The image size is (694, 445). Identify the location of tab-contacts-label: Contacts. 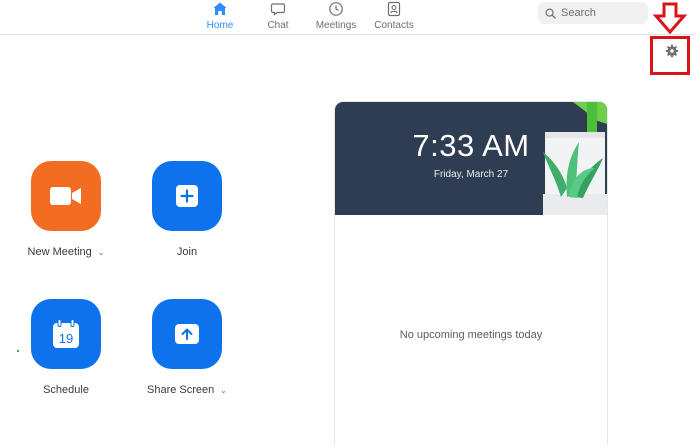
(394, 25).